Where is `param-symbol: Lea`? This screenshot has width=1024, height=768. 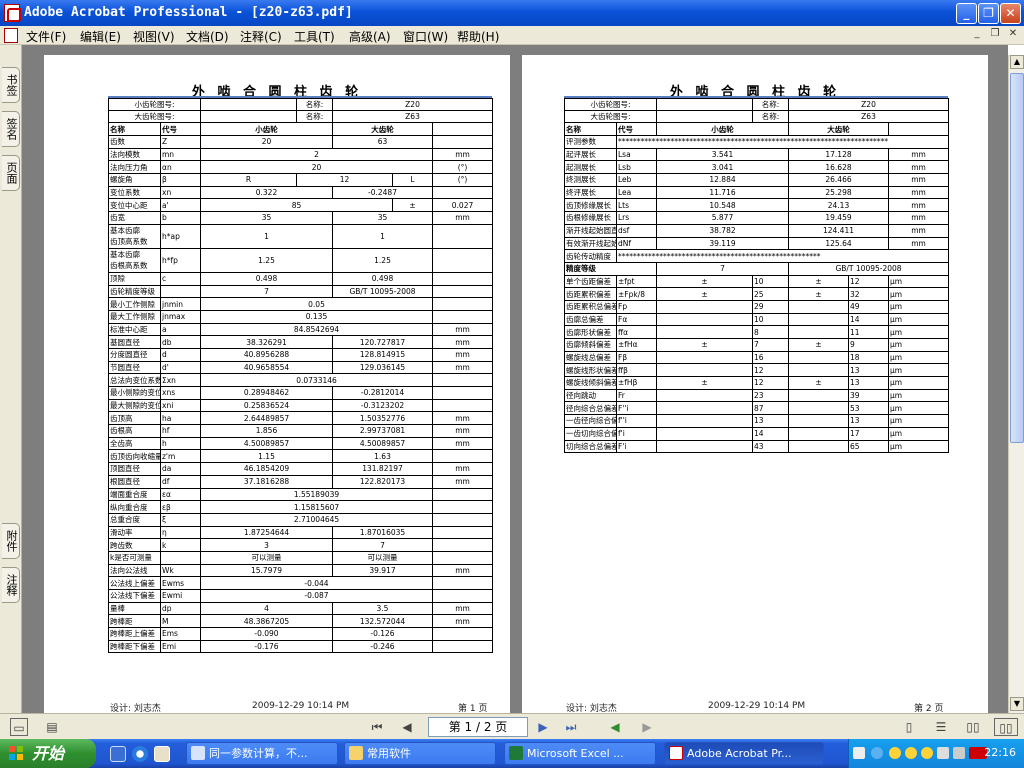
param-symbol: Lea is located at coordinates (636, 192).